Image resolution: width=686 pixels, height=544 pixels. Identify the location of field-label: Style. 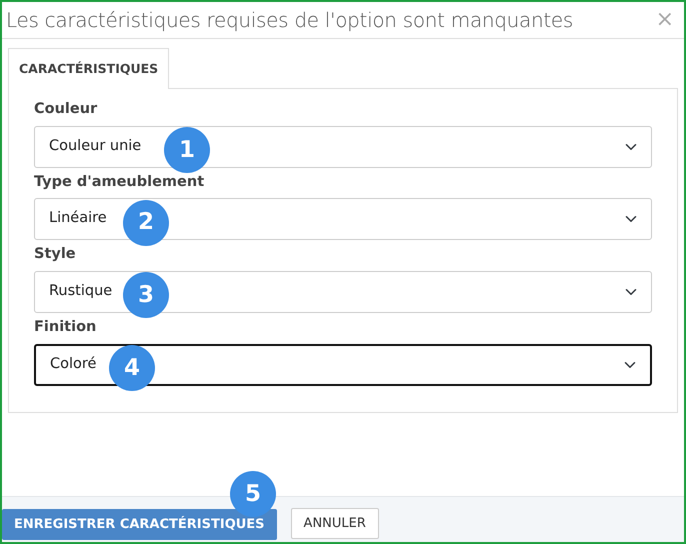
(55, 254).